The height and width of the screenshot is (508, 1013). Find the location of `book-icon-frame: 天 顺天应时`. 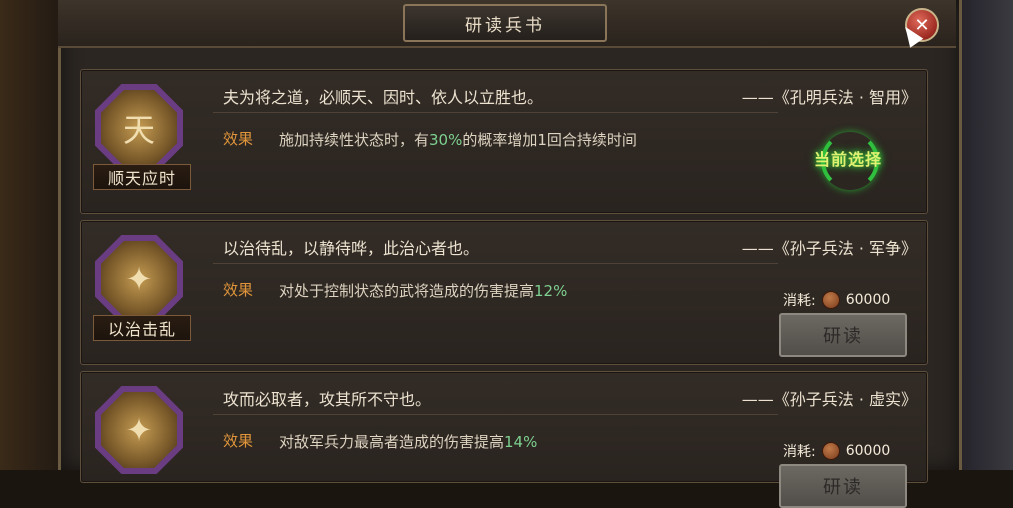

book-icon-frame: 天 顺天应时 is located at coordinates (142, 137).